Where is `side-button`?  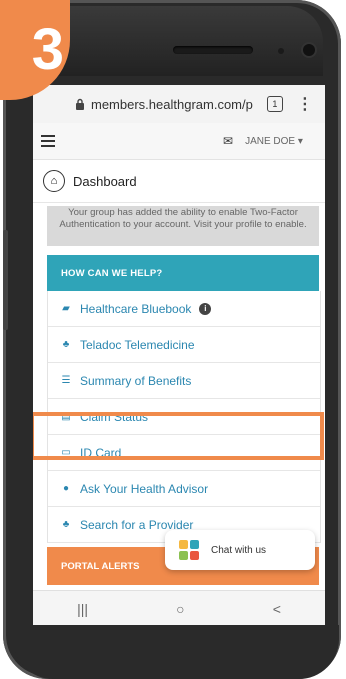
side-button is located at coordinates (5, 280).